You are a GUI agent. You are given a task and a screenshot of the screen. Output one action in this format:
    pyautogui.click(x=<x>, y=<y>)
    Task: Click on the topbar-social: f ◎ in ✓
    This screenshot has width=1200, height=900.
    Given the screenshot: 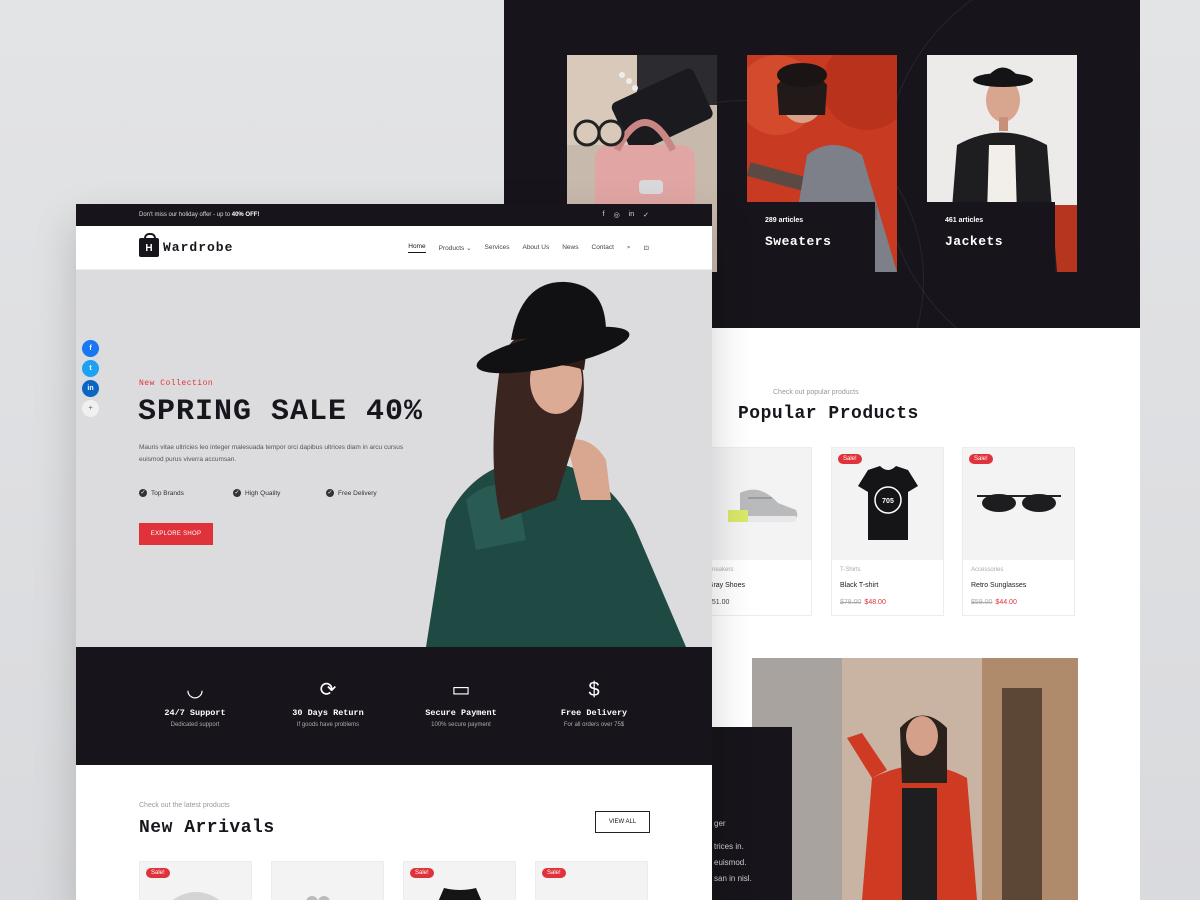 What is the action you would take?
    pyautogui.click(x=626, y=215)
    